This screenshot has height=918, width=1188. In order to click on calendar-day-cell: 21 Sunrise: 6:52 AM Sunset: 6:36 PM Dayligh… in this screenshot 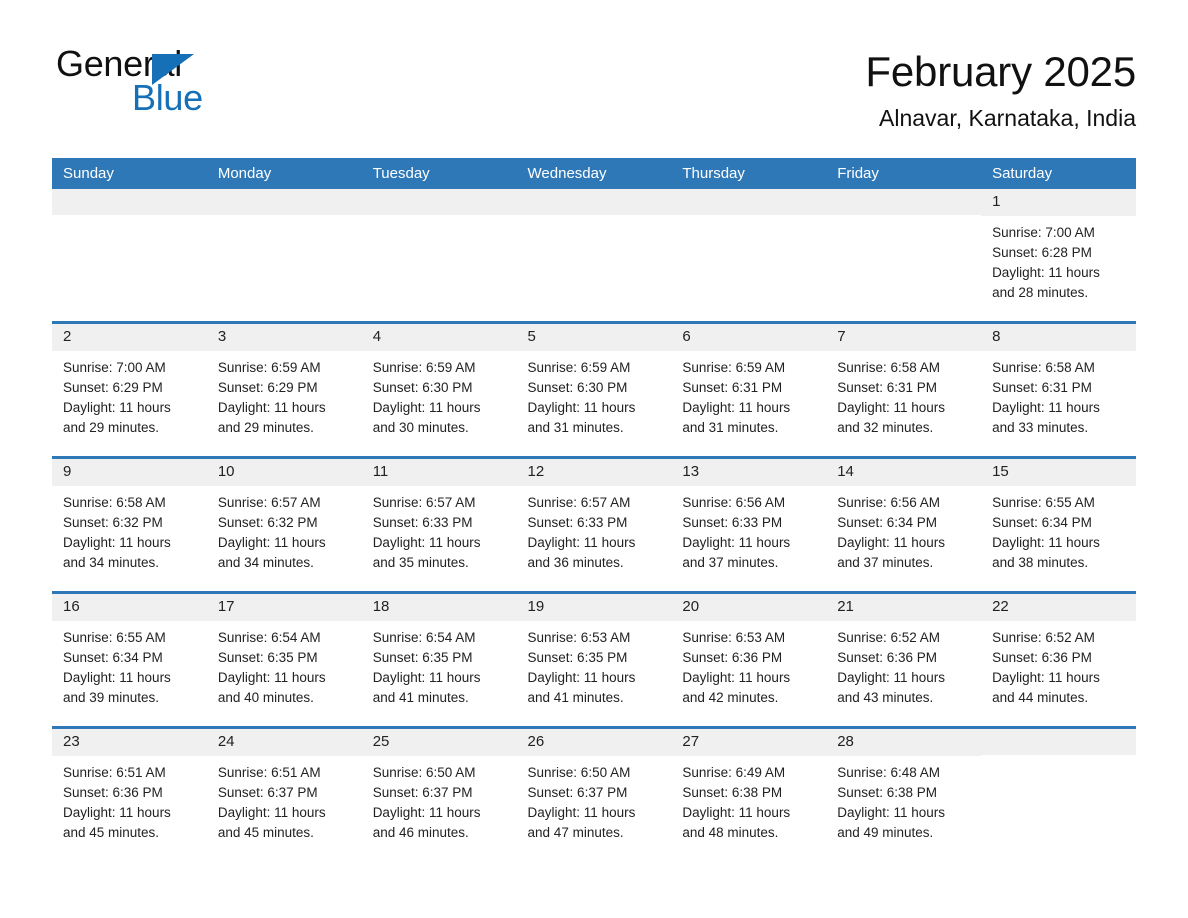, I will do `click(904, 659)`.